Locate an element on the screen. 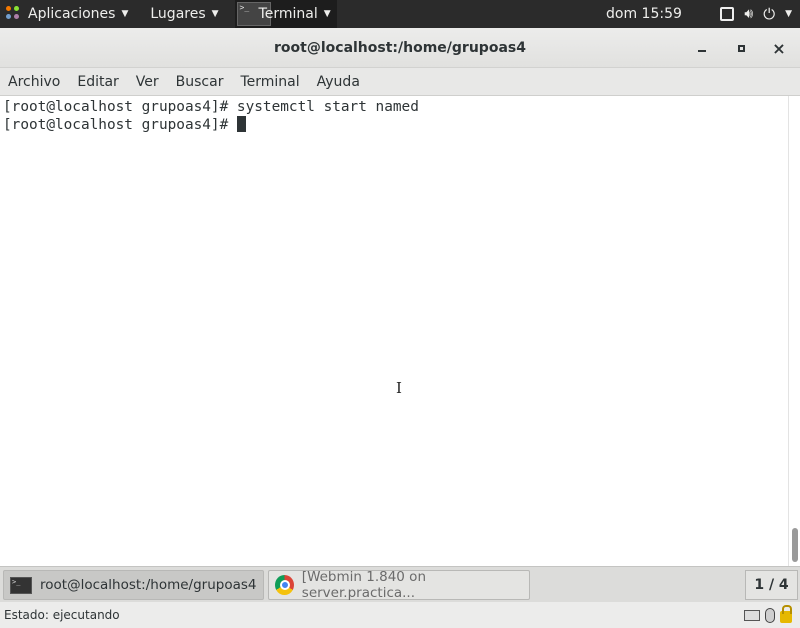 Image resolution: width=800 pixels, height=628 pixels. menu-terminal: Terminal is located at coordinates (269, 82).